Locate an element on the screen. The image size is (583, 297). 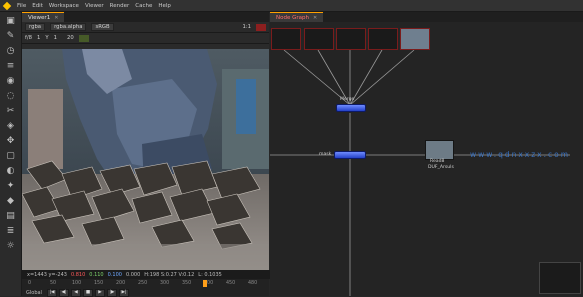
viewer-controls: rgba rgba.alpha sRGB 1:1 is located at coordinates (145, 27).